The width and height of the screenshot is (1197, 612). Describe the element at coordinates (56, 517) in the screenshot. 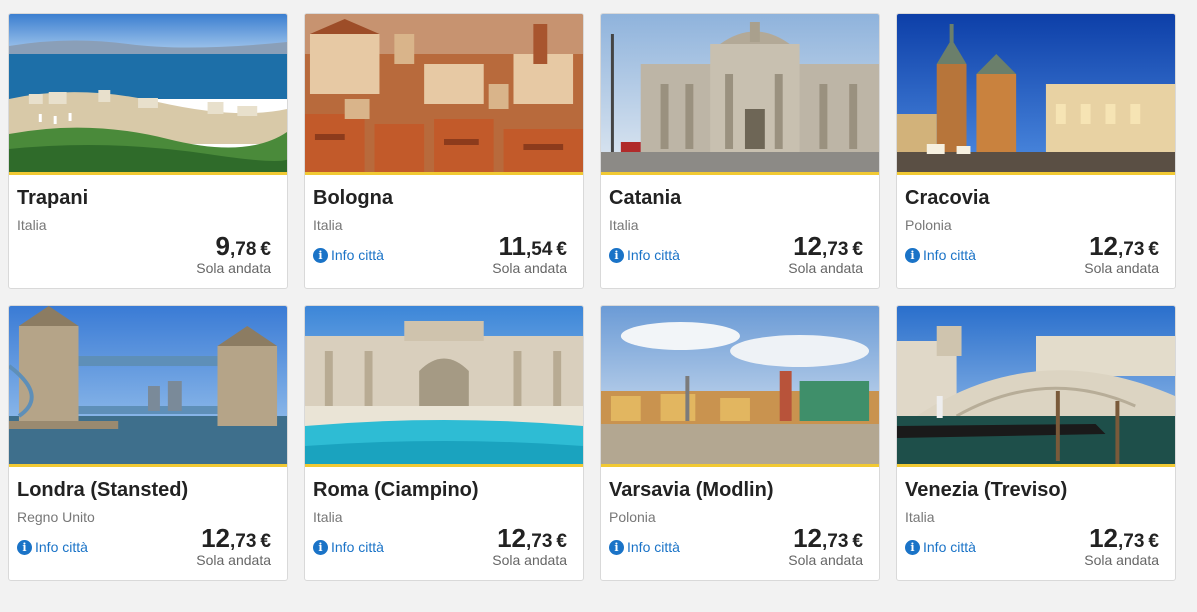

I see `country-name: Regno Unito` at that location.